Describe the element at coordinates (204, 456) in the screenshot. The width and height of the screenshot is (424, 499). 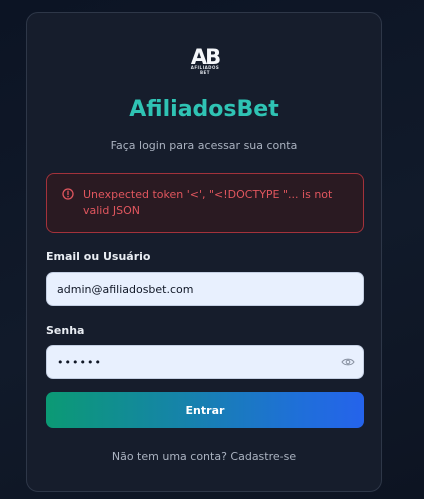
I see `signup-link: Não tem uma conta? Cadastre-se` at that location.